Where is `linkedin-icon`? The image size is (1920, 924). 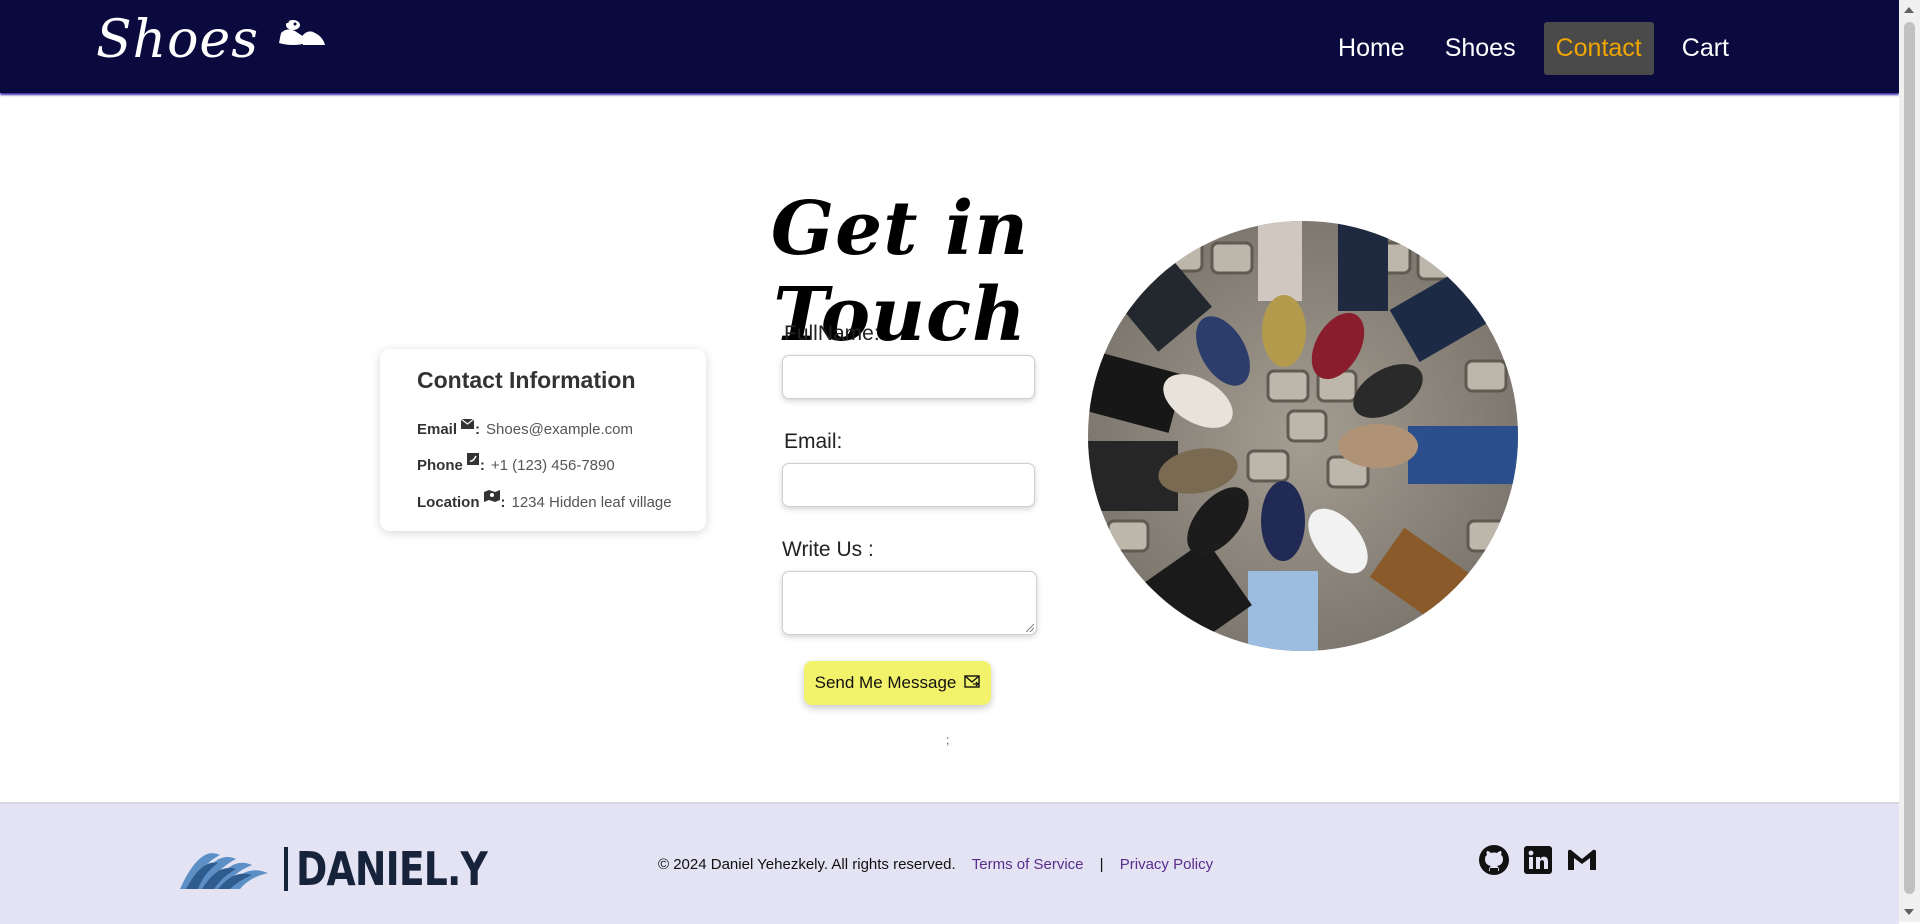 linkedin-icon is located at coordinates (1538, 860).